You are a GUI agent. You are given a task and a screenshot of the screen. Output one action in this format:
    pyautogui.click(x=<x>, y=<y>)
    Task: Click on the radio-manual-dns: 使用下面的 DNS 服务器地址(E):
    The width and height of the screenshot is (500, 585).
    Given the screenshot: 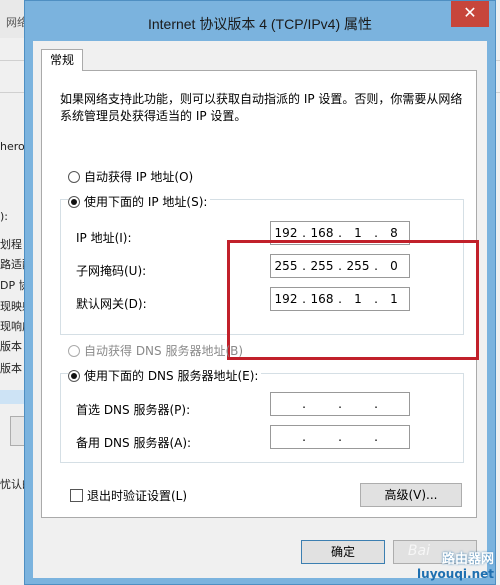 What is the action you would take?
    pyautogui.click(x=165, y=375)
    